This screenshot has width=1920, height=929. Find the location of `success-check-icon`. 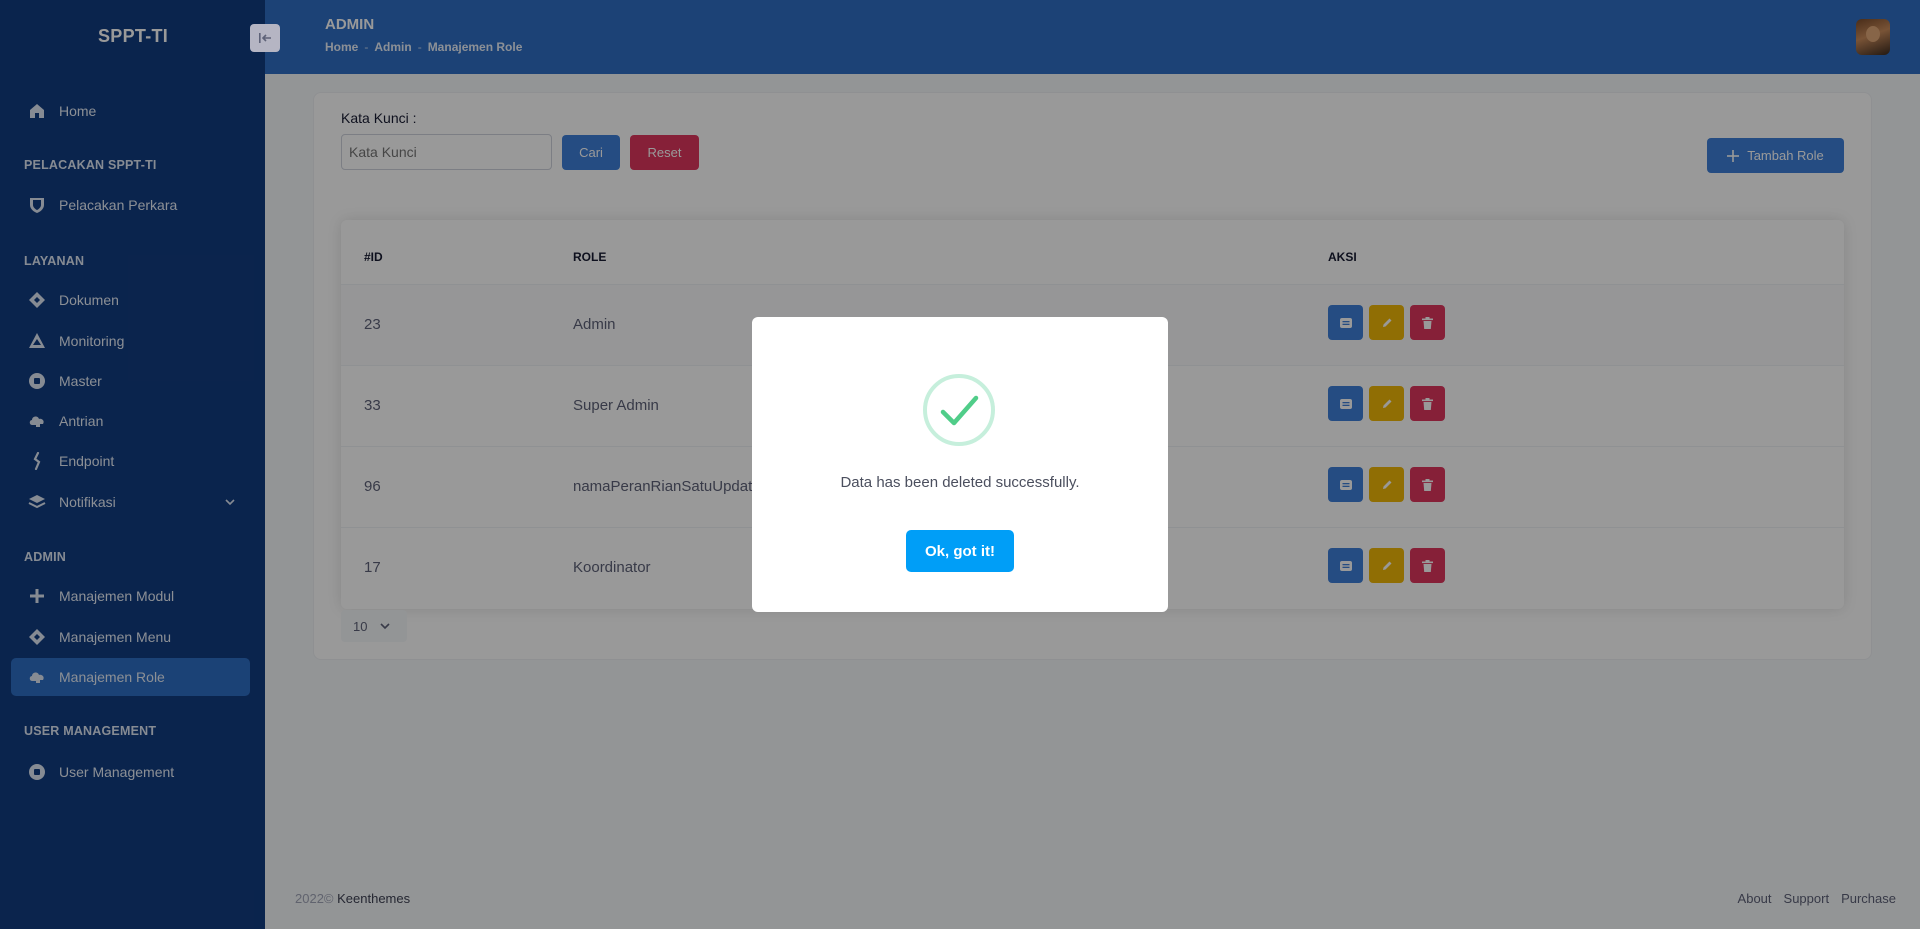

success-check-icon is located at coordinates (959, 410).